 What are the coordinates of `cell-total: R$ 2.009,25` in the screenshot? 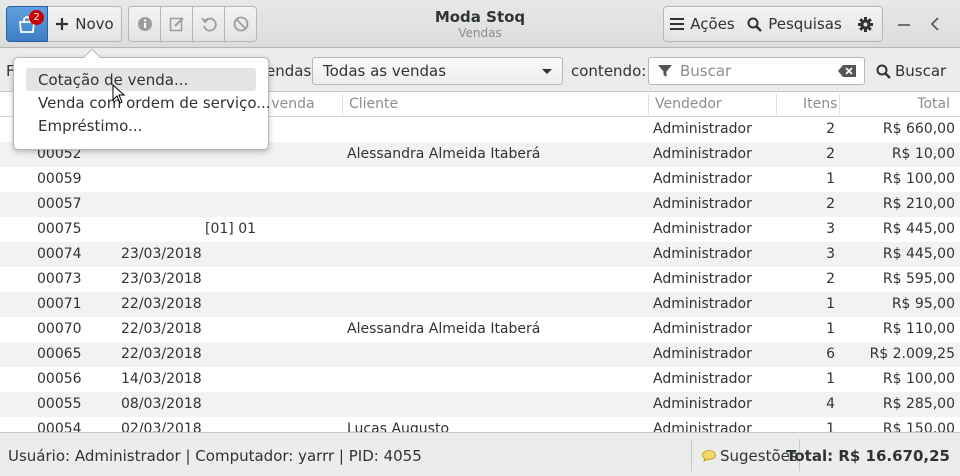 It's located at (912, 354).